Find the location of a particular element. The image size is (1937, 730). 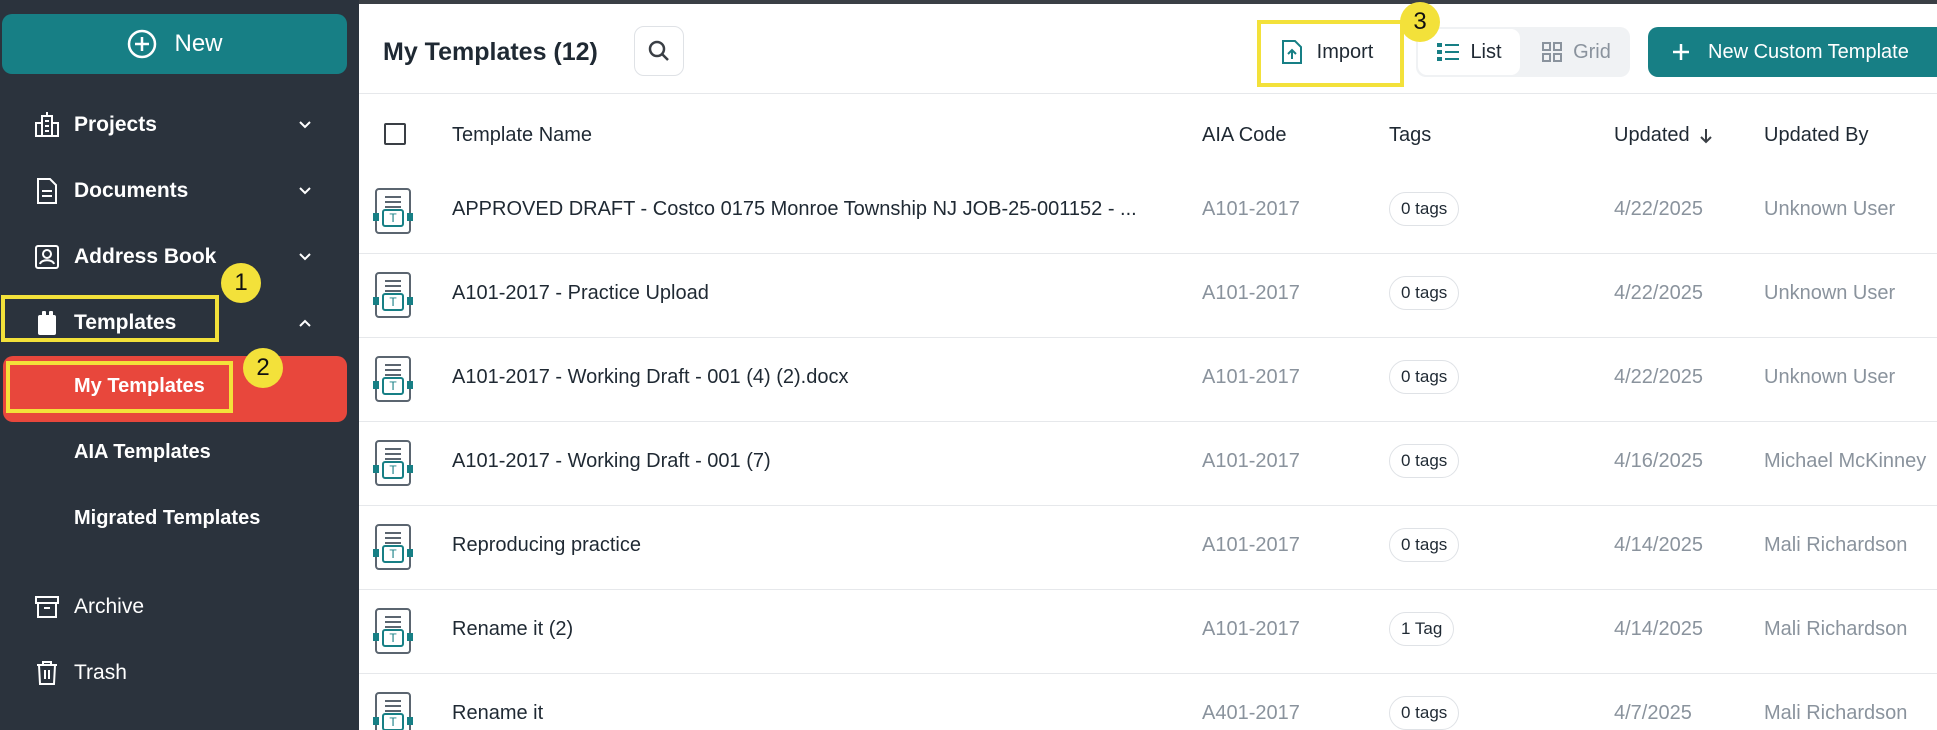

annotation-badge-3: 3 is located at coordinates (1420, 22).